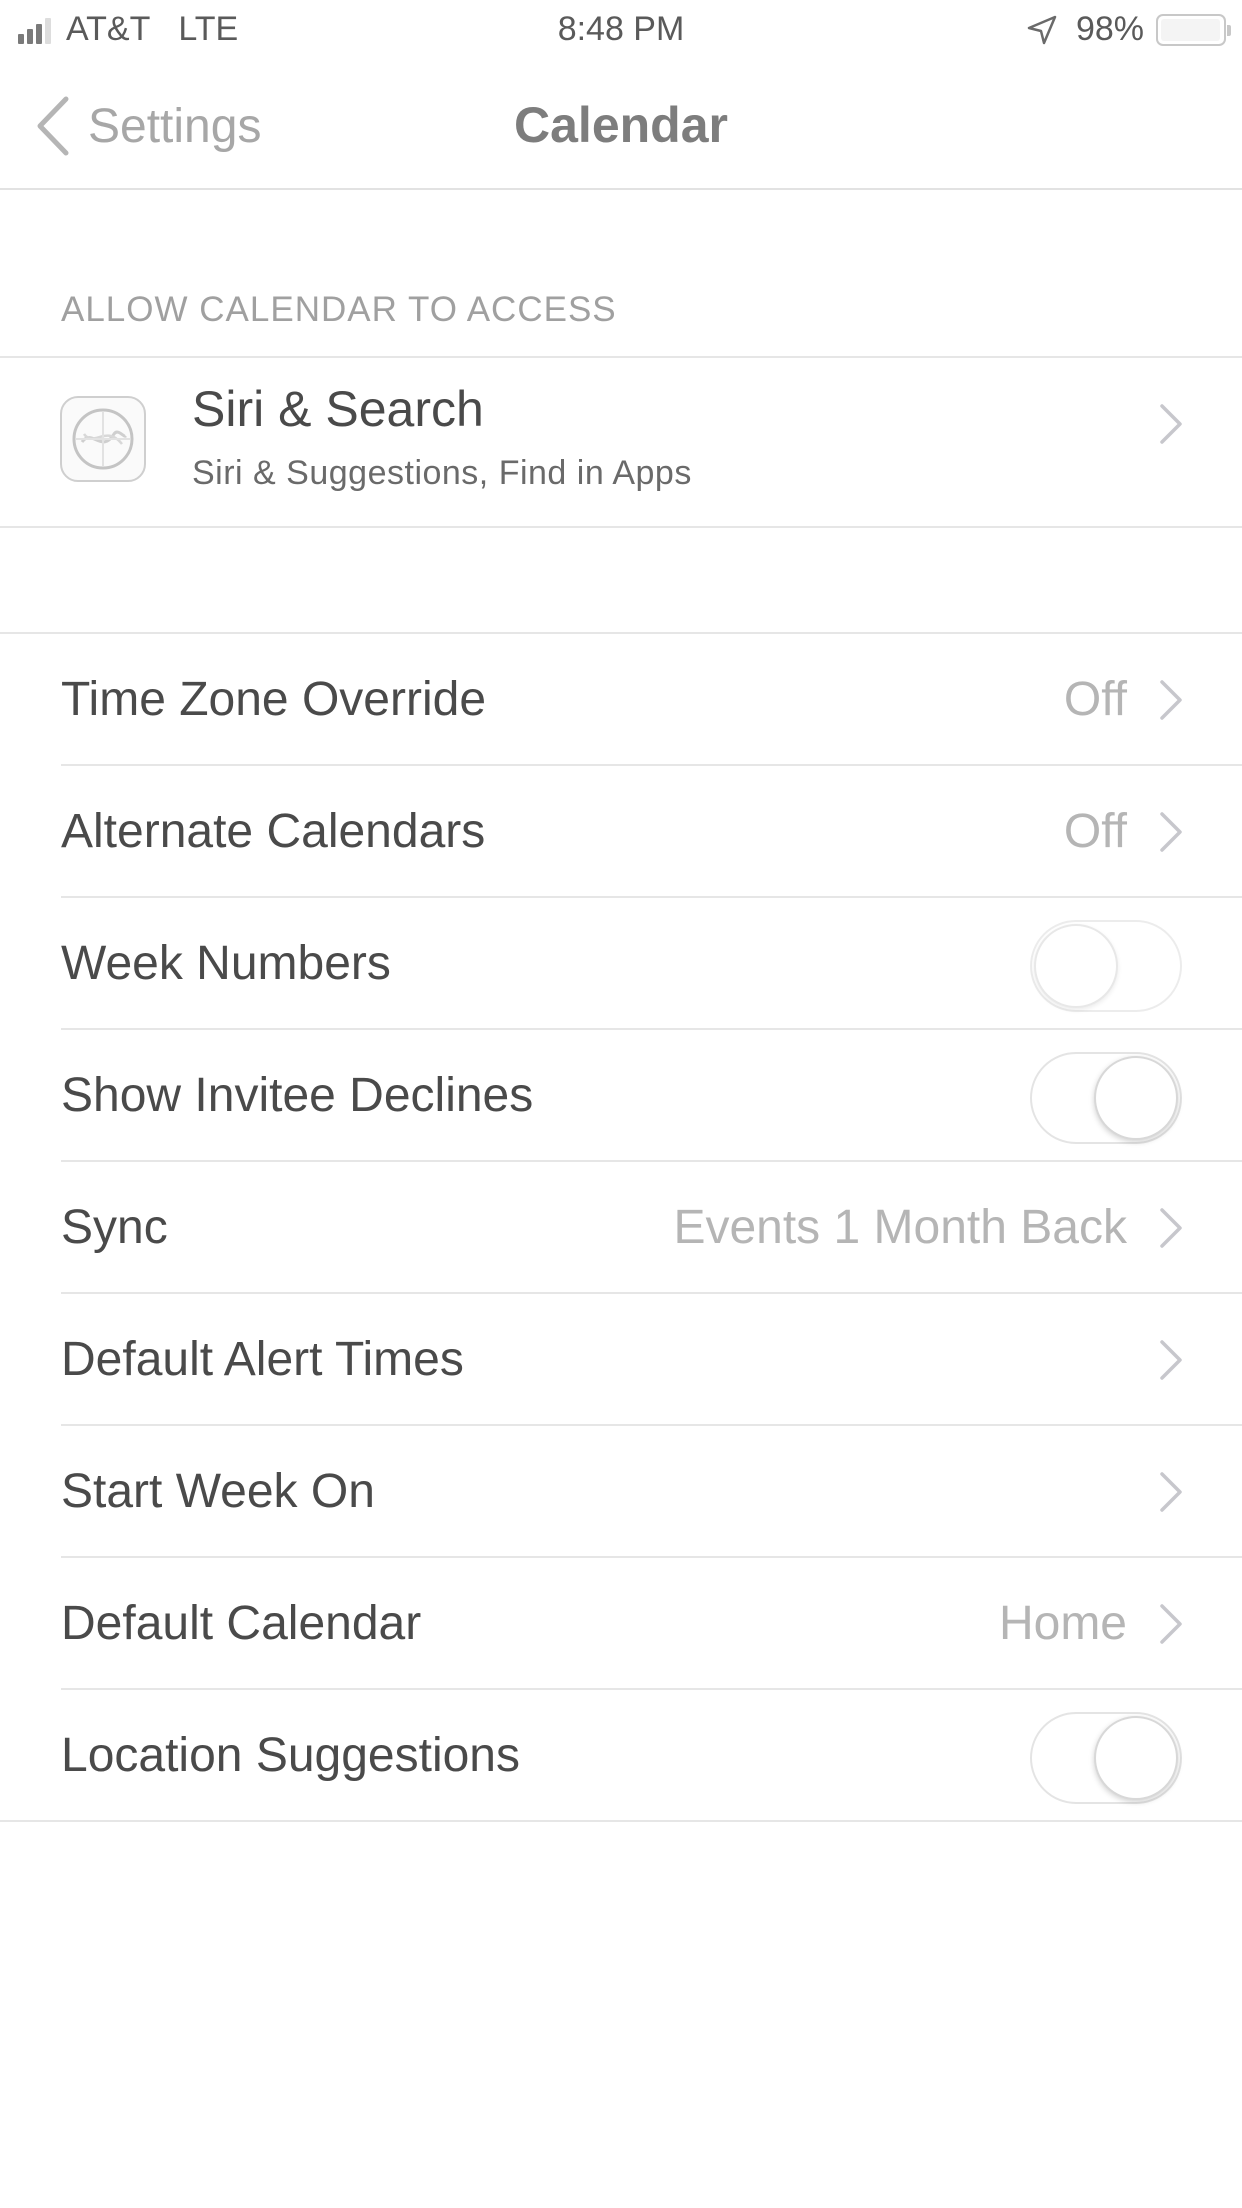  What do you see at coordinates (339, 309) in the screenshot?
I see `section-header-access: ALLOW CALENDAR TO ACCESS` at bounding box center [339, 309].